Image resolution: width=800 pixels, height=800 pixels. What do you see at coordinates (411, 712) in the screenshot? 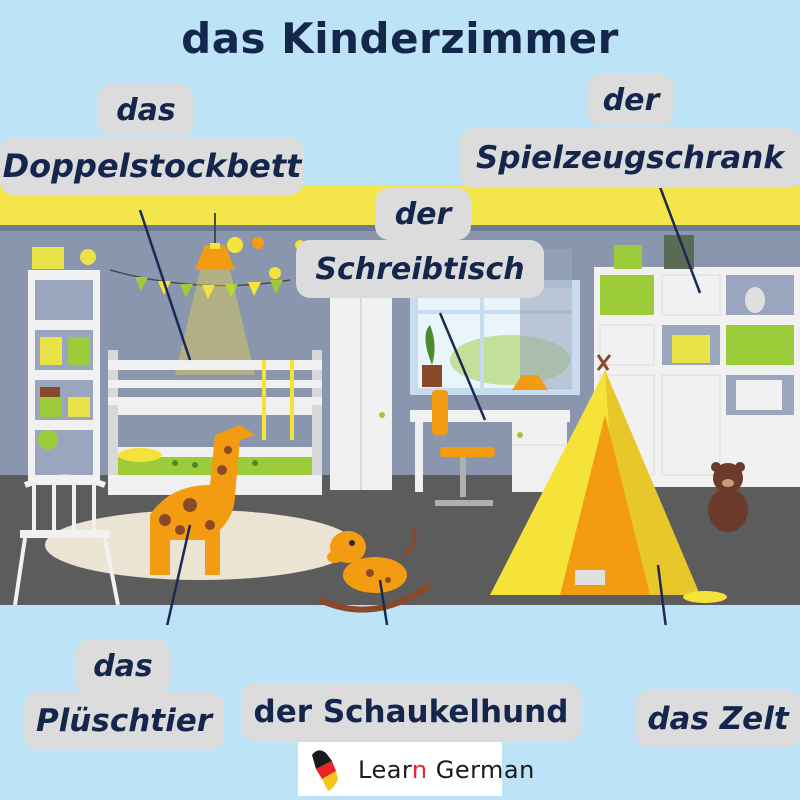
I see `label-rocking-dog: der Schaukelhund` at bounding box center [411, 712].